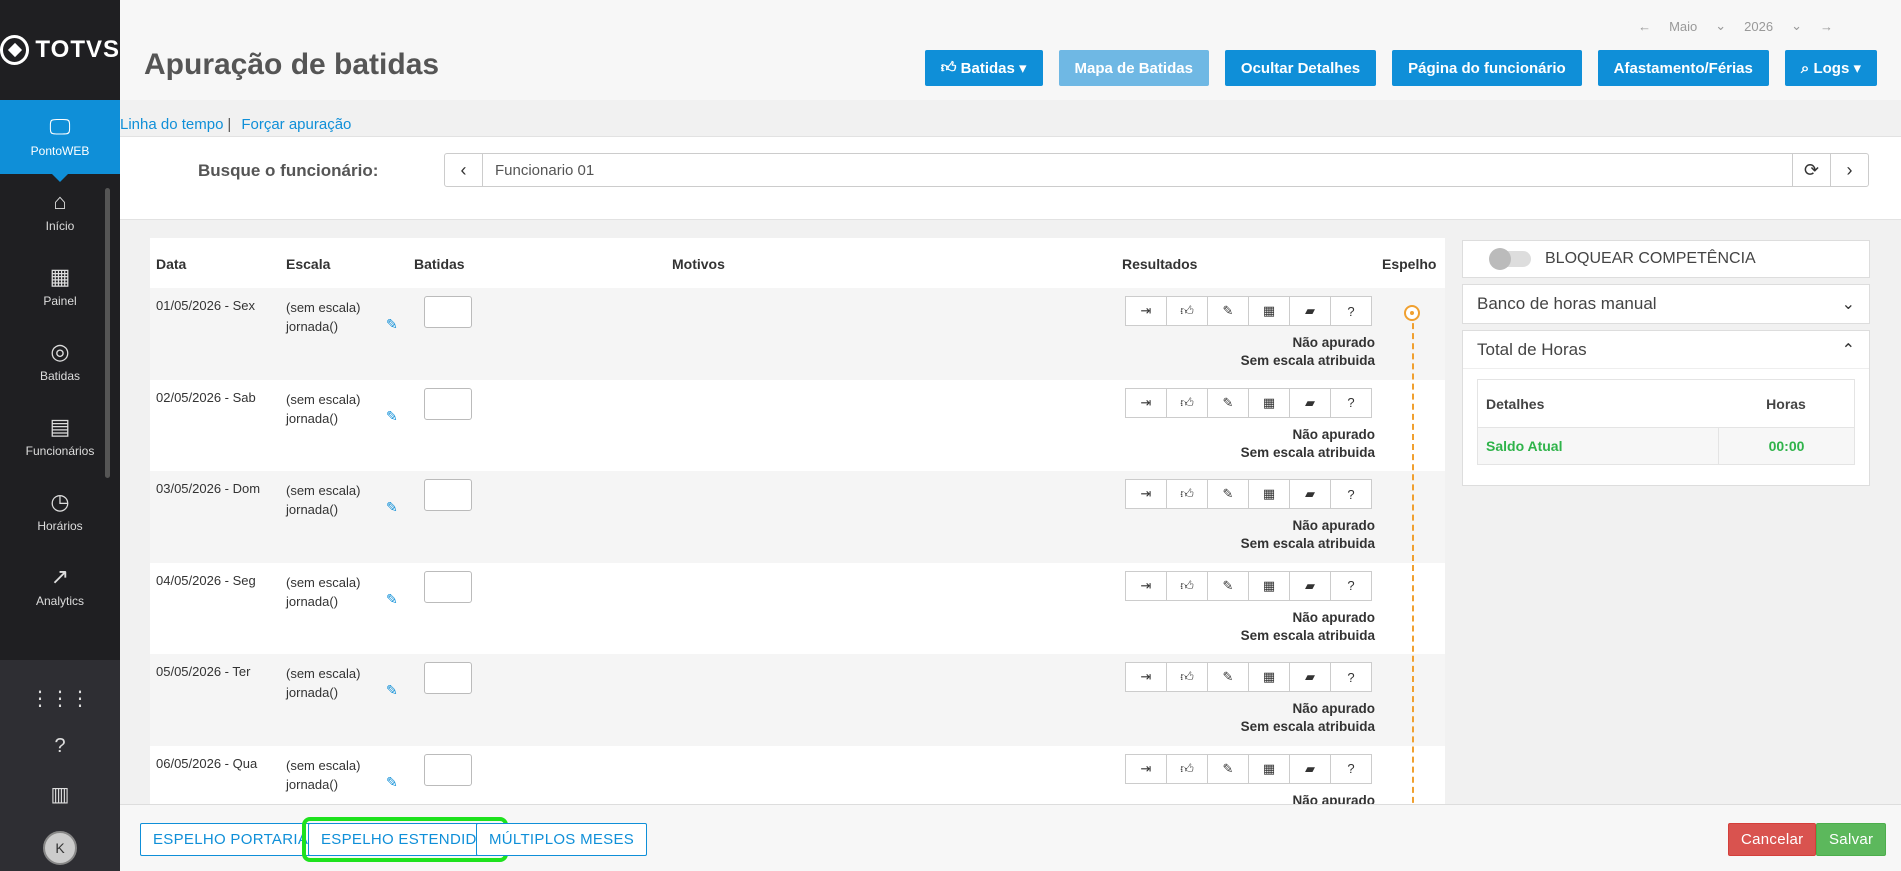 The width and height of the screenshot is (1901, 871). What do you see at coordinates (1666, 304) in the screenshot?
I see `banco-horas-accordion: Banco de horas manual ⌄` at bounding box center [1666, 304].